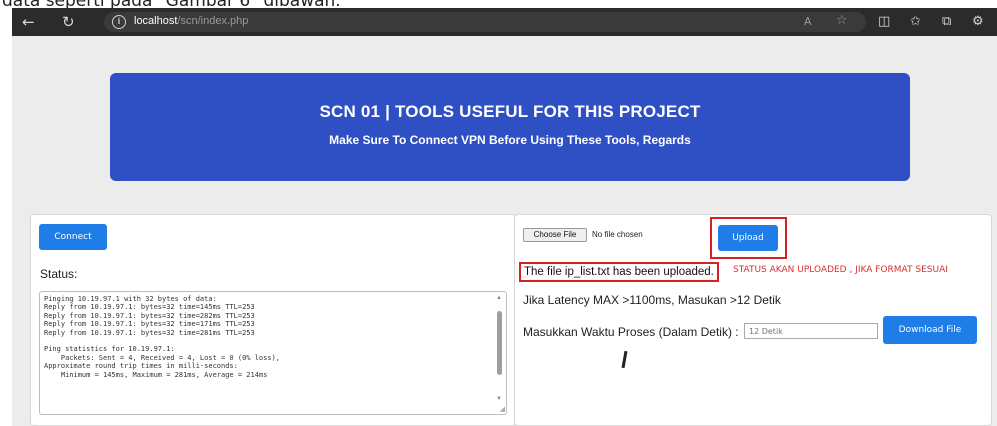  Describe the element at coordinates (499, 399) in the screenshot. I see `scroll-down-icon: ▼` at that location.